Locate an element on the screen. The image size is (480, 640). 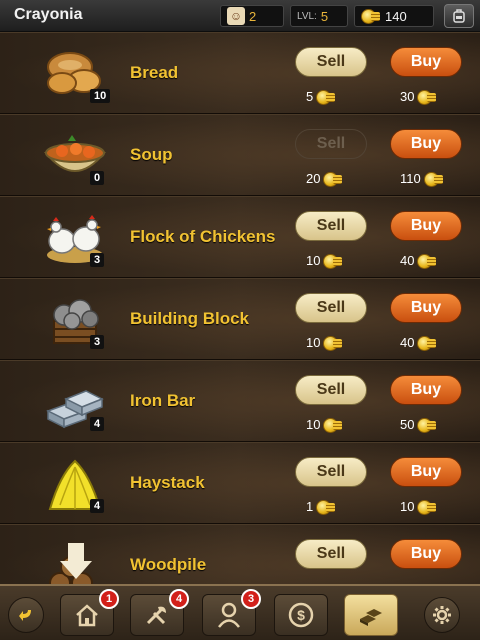
level-label: LVL: is located at coordinates (307, 16).